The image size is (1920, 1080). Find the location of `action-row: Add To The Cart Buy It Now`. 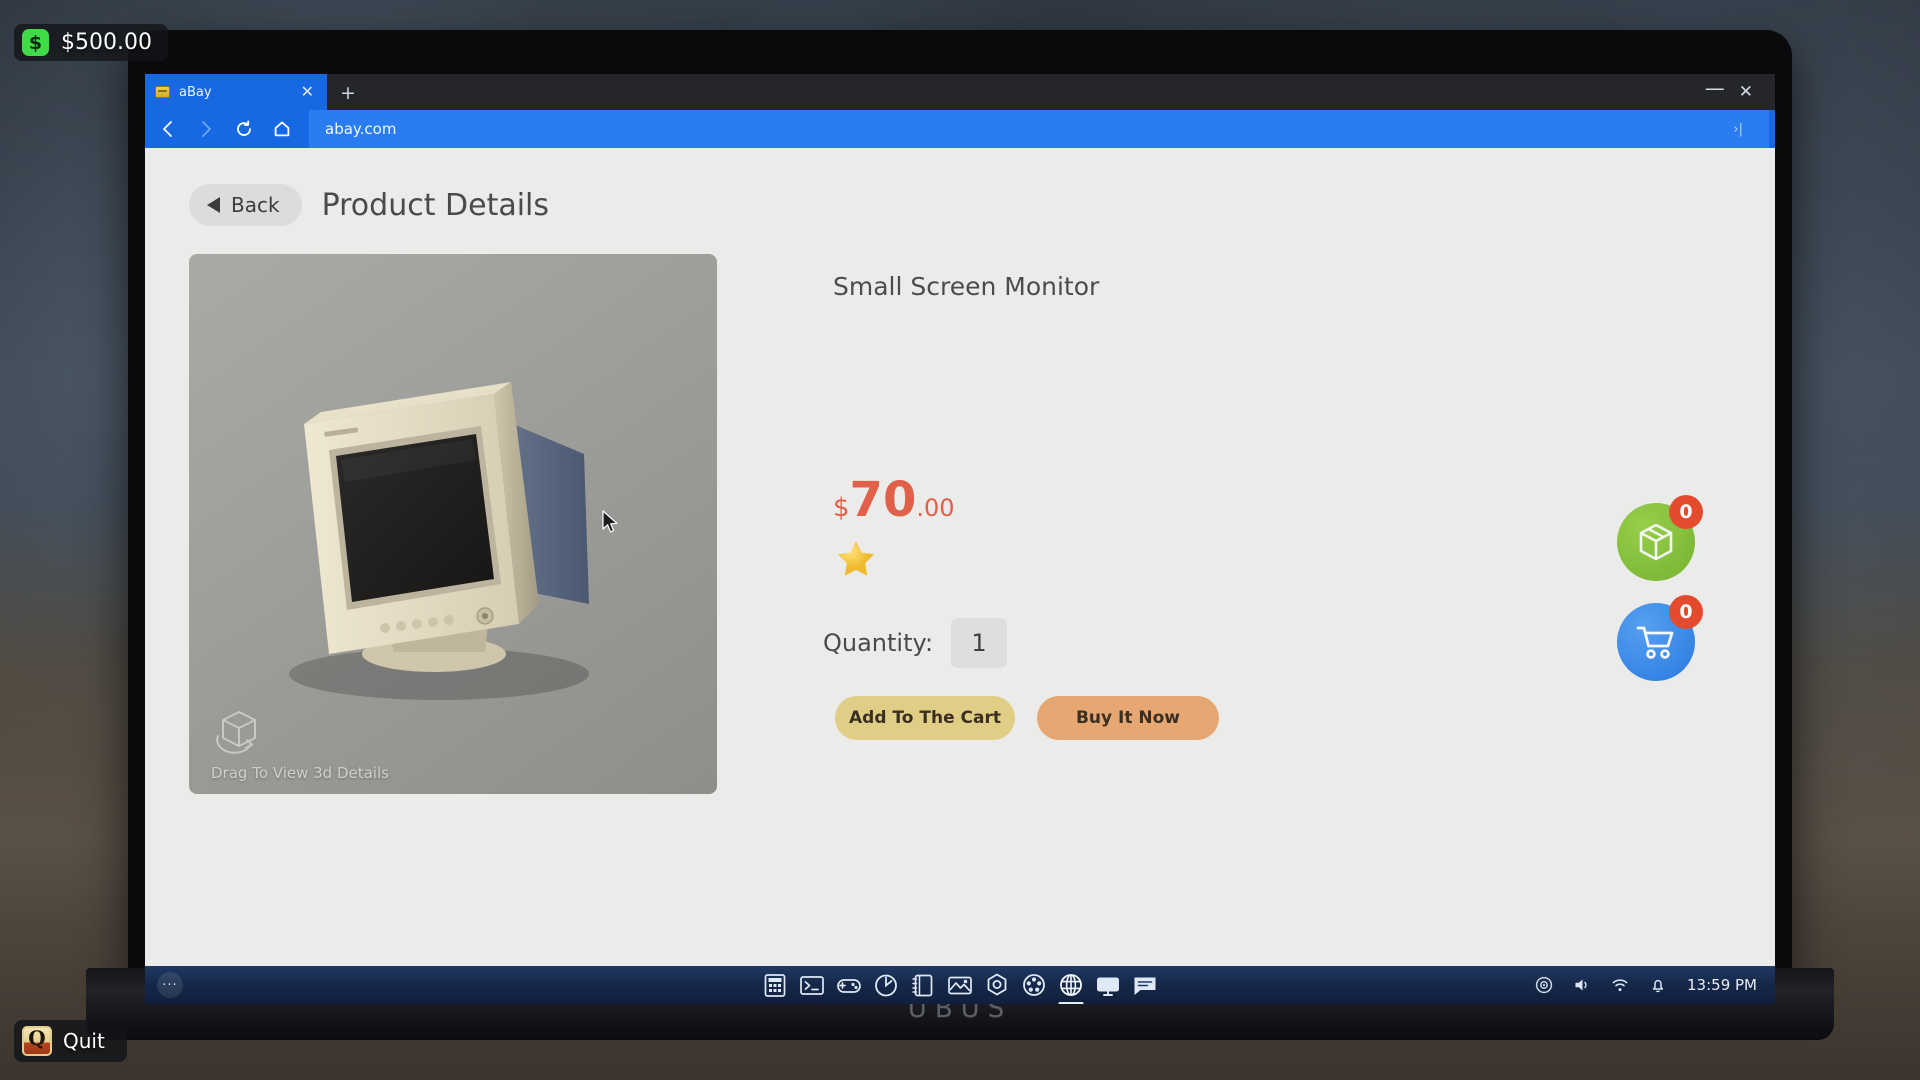

action-row: Add To The Cart Buy It Now is located at coordinates (1270, 718).